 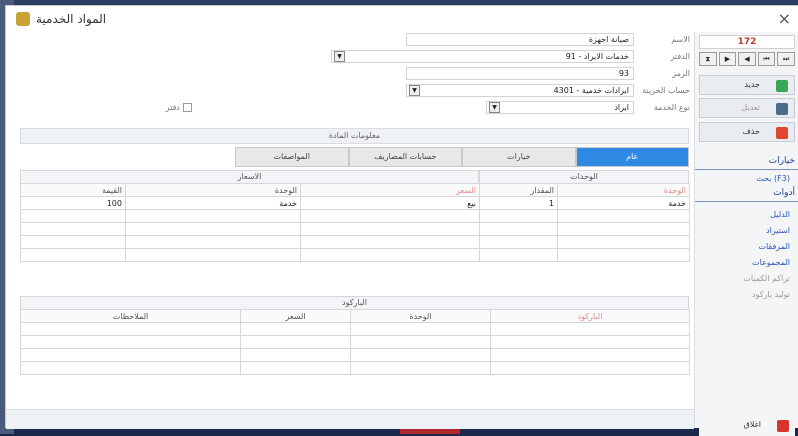 I want to click on delete-button: حذف, so click(x=747, y=132).